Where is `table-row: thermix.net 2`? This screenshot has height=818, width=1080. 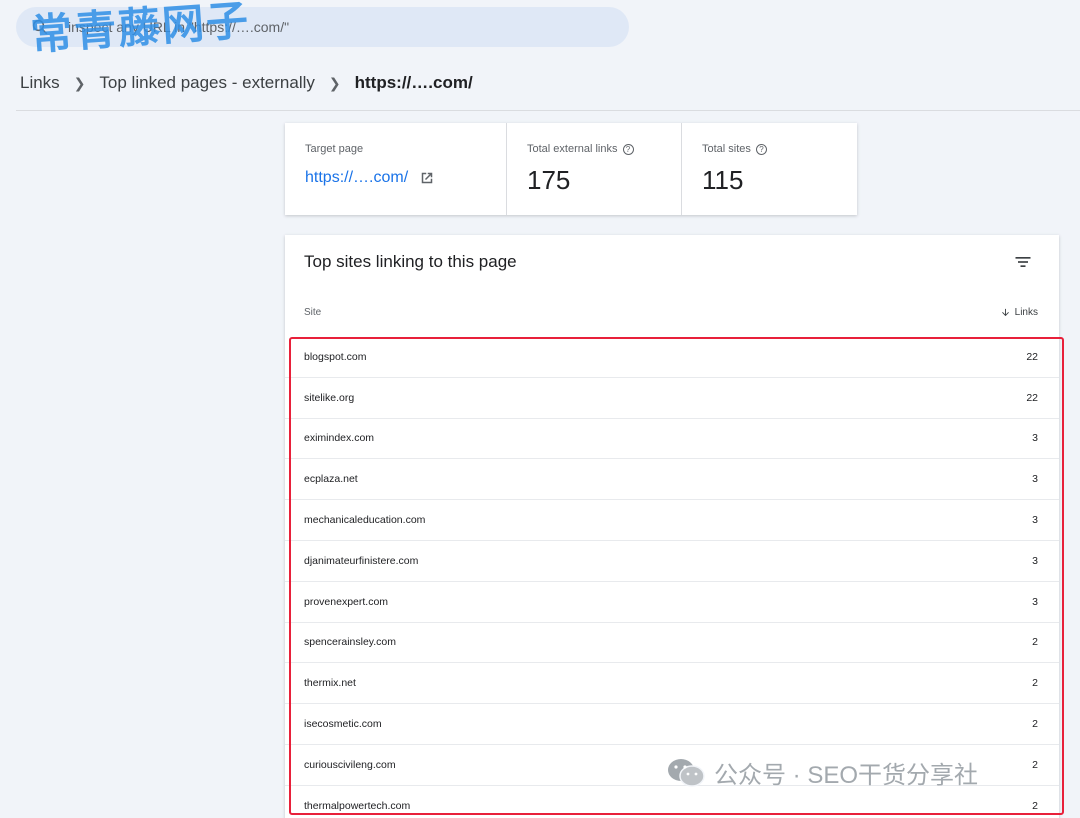 table-row: thermix.net 2 is located at coordinates (672, 684).